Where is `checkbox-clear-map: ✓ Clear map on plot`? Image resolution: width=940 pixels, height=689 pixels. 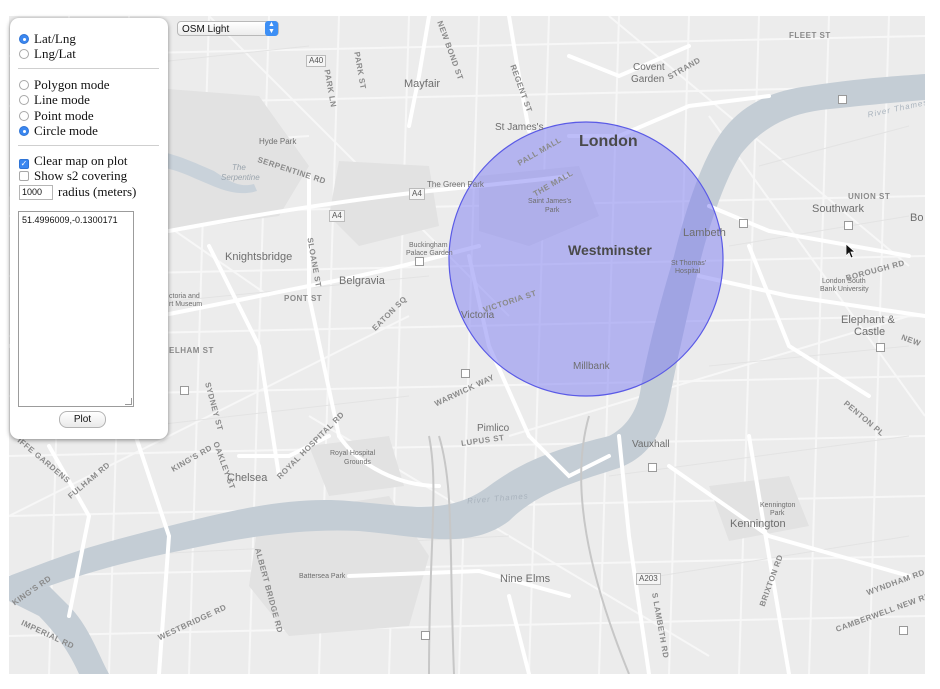
checkbox-clear-map: ✓ Clear map on plot is located at coordinates (73, 161).